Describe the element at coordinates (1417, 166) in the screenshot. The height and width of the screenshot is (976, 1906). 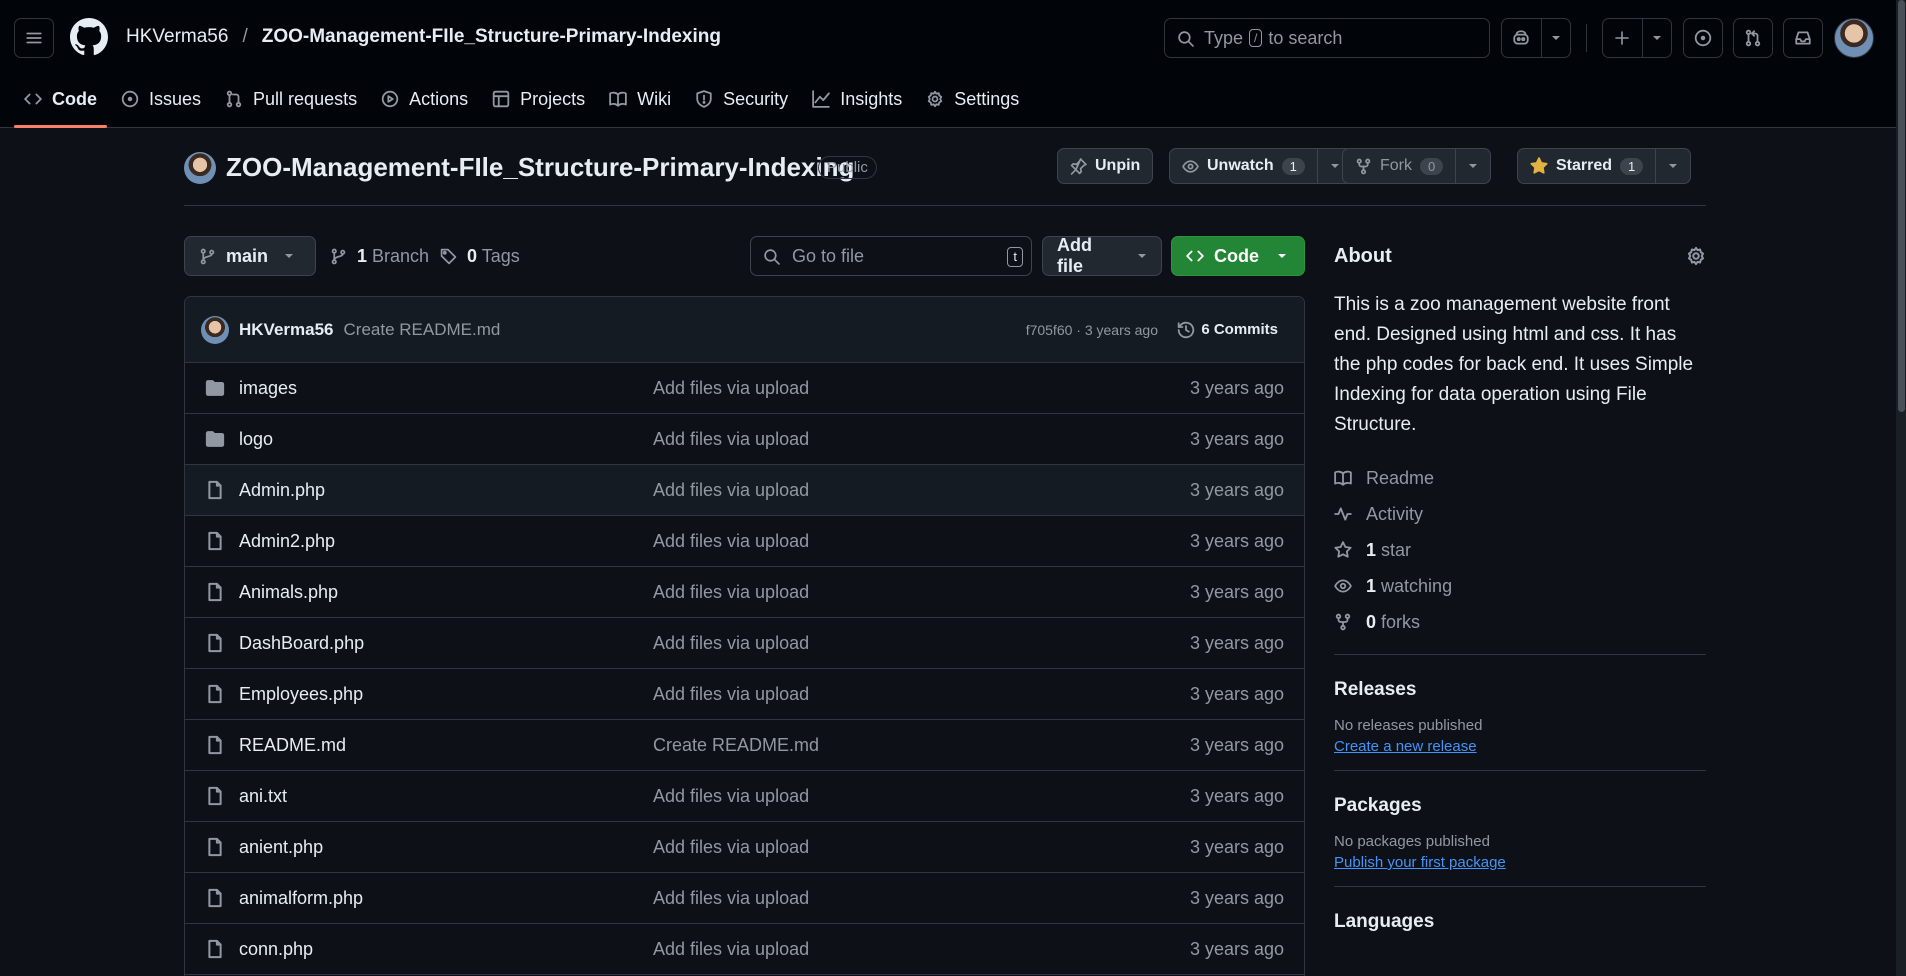
I see `fork-button: Fork 0` at that location.